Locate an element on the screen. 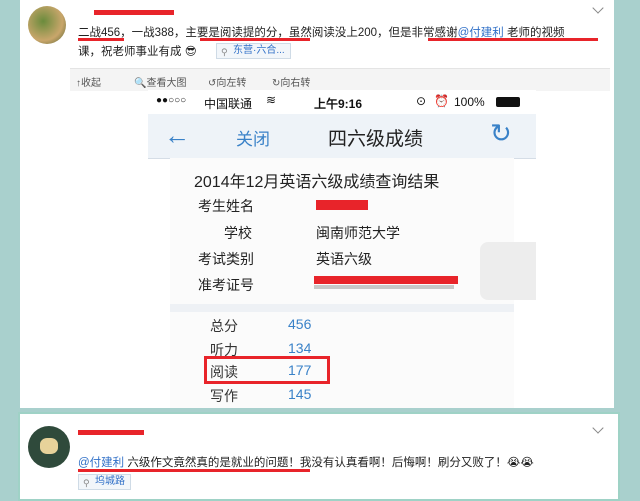 Image resolution: width=640 pixels, height=501 pixels. avatar-face is located at coordinates (49, 446).